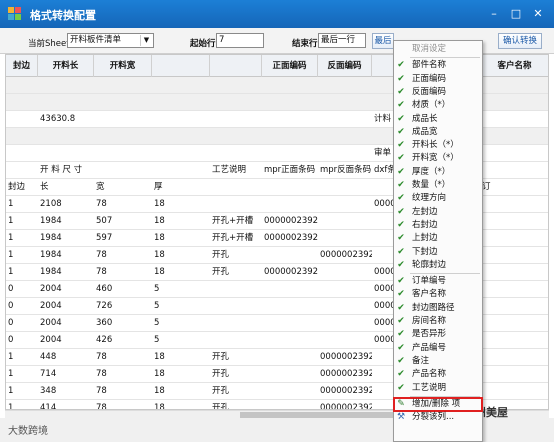  Describe the element at coordinates (438, 281) in the screenshot. I see `menu-item: ✔ 订单编号` at that location.